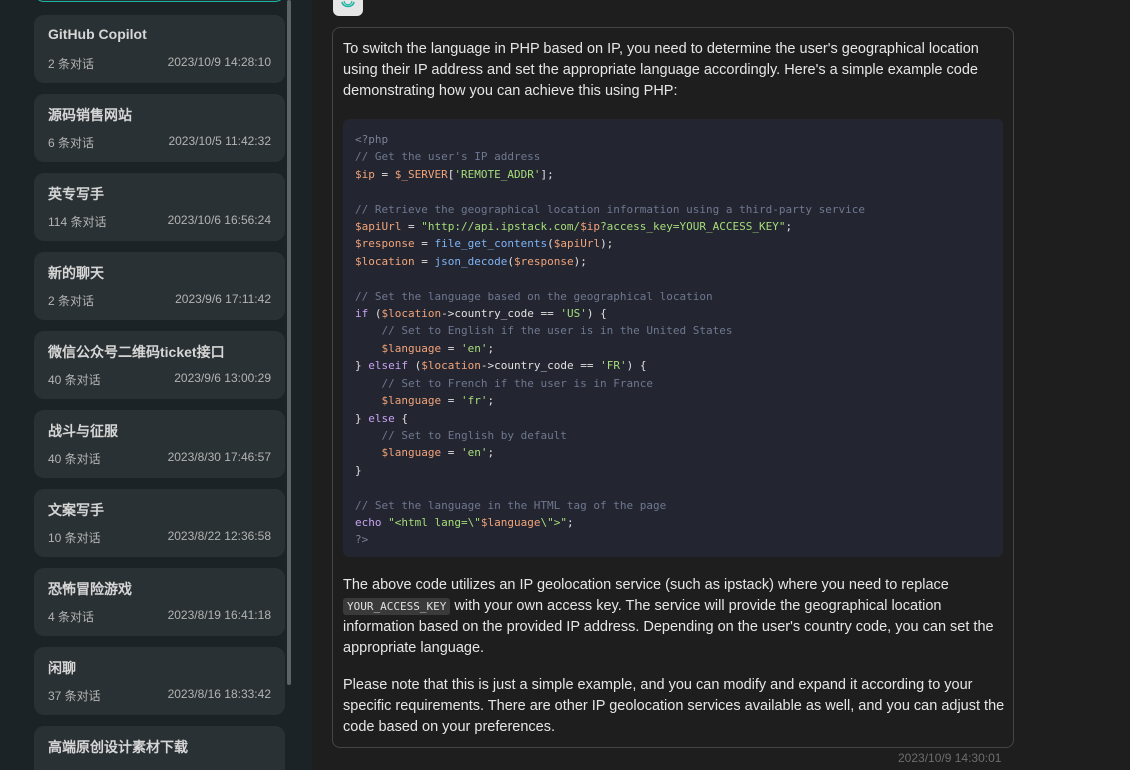  I want to click on message-timestamp: 2023/10/9 14:30:01, so click(950, 758).